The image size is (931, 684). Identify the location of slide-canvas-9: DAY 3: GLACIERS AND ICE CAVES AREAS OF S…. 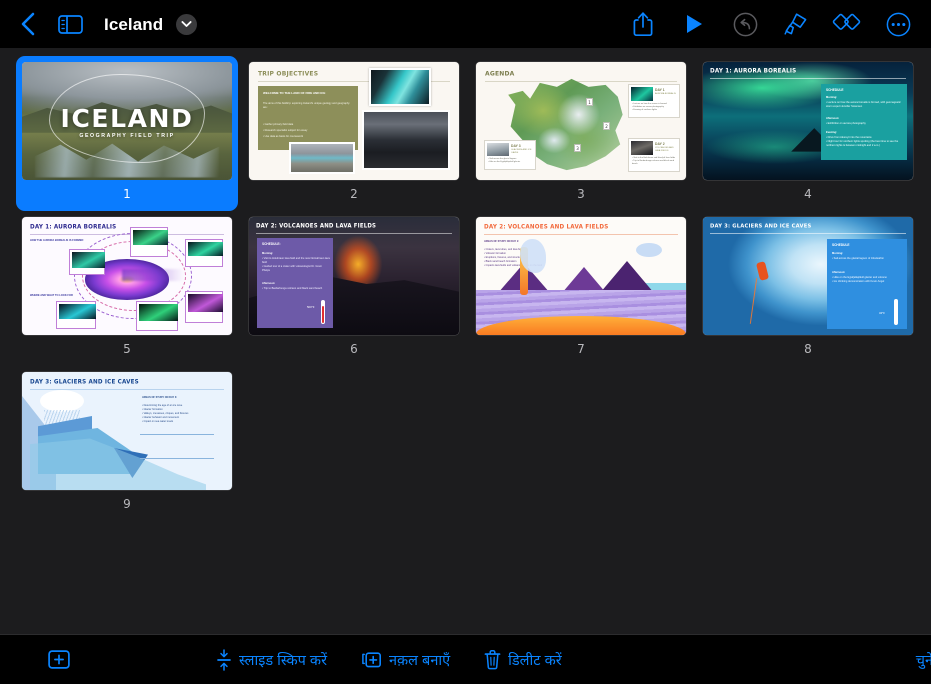
(127, 431).